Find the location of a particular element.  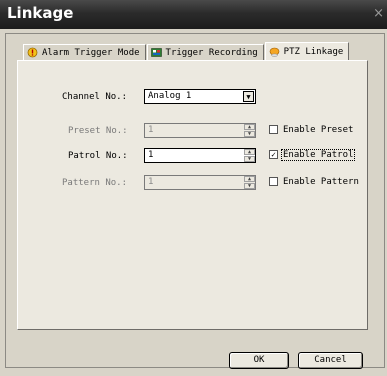

enable-preset-checkbox is located at coordinates (273, 129).